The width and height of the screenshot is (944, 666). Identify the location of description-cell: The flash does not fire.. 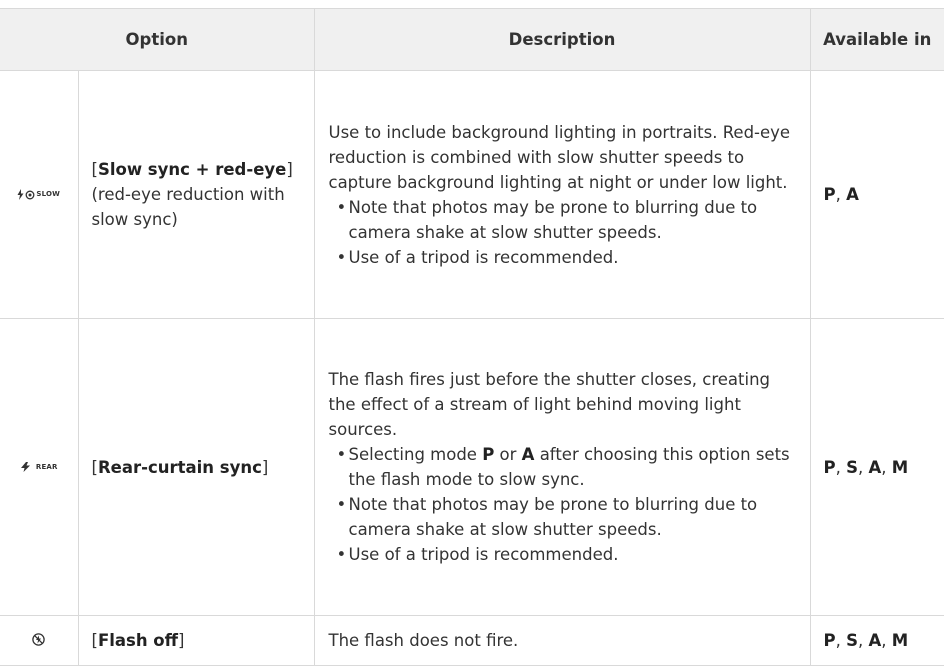
(561, 640).